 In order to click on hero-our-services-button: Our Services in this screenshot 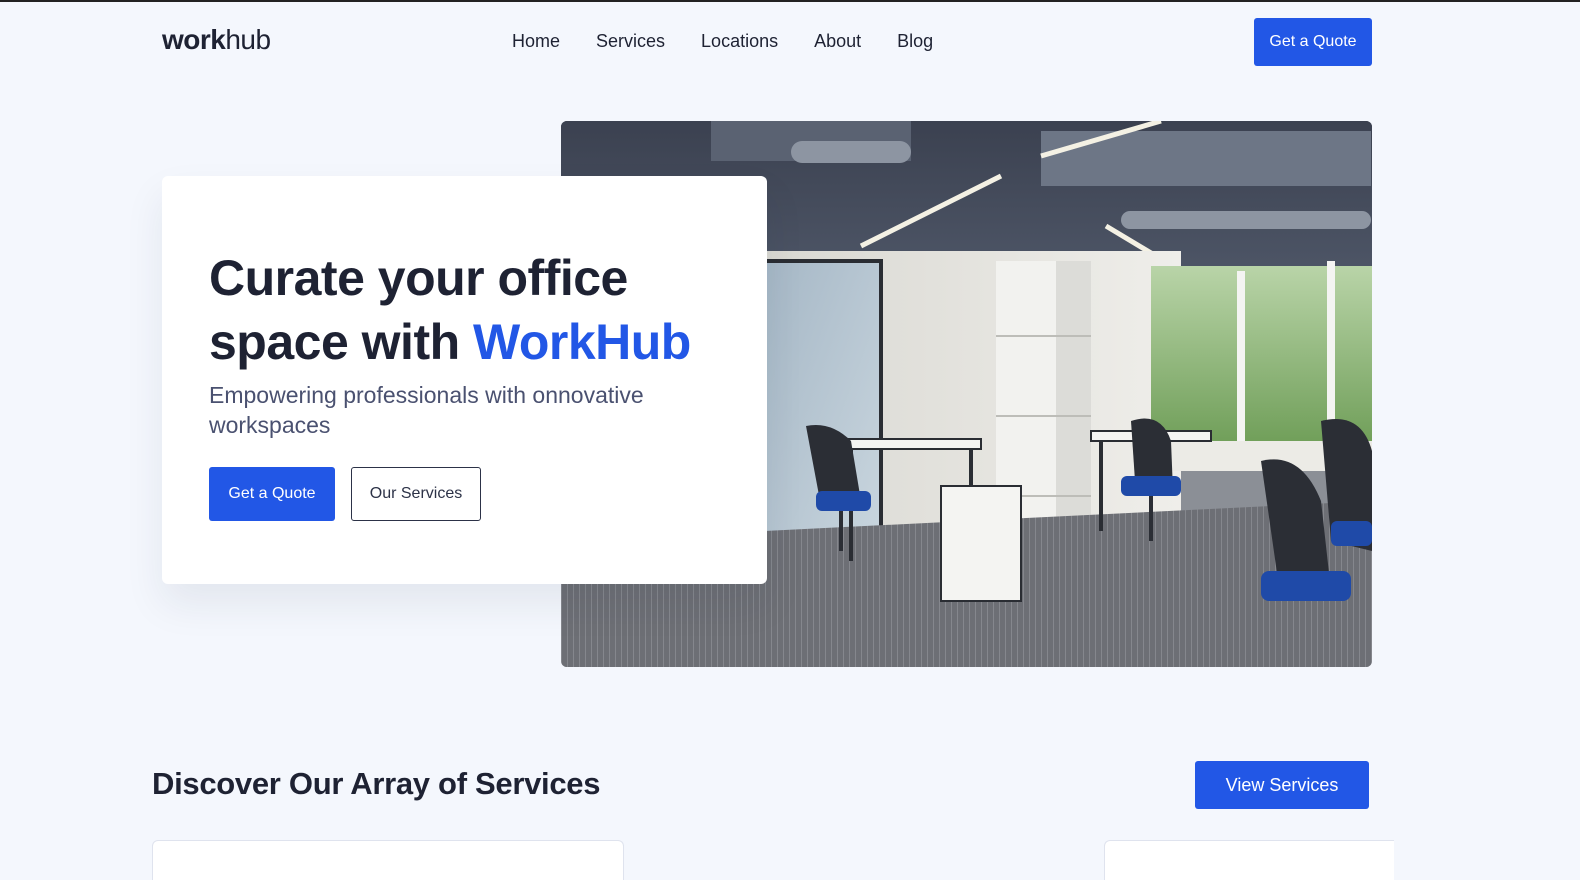, I will do `click(416, 494)`.